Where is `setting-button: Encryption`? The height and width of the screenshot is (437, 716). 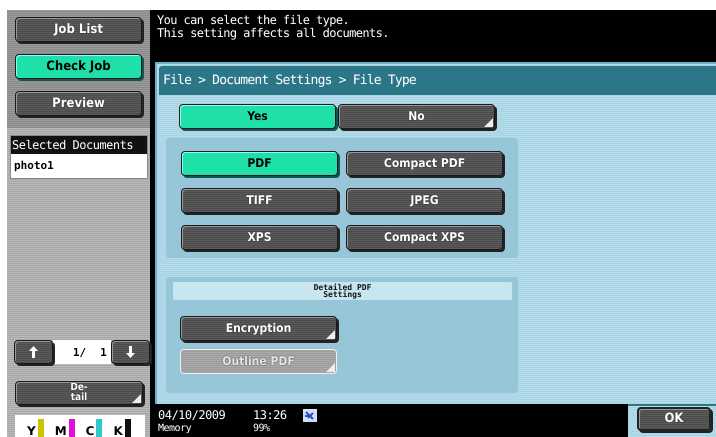
setting-button: Encryption is located at coordinates (258, 328).